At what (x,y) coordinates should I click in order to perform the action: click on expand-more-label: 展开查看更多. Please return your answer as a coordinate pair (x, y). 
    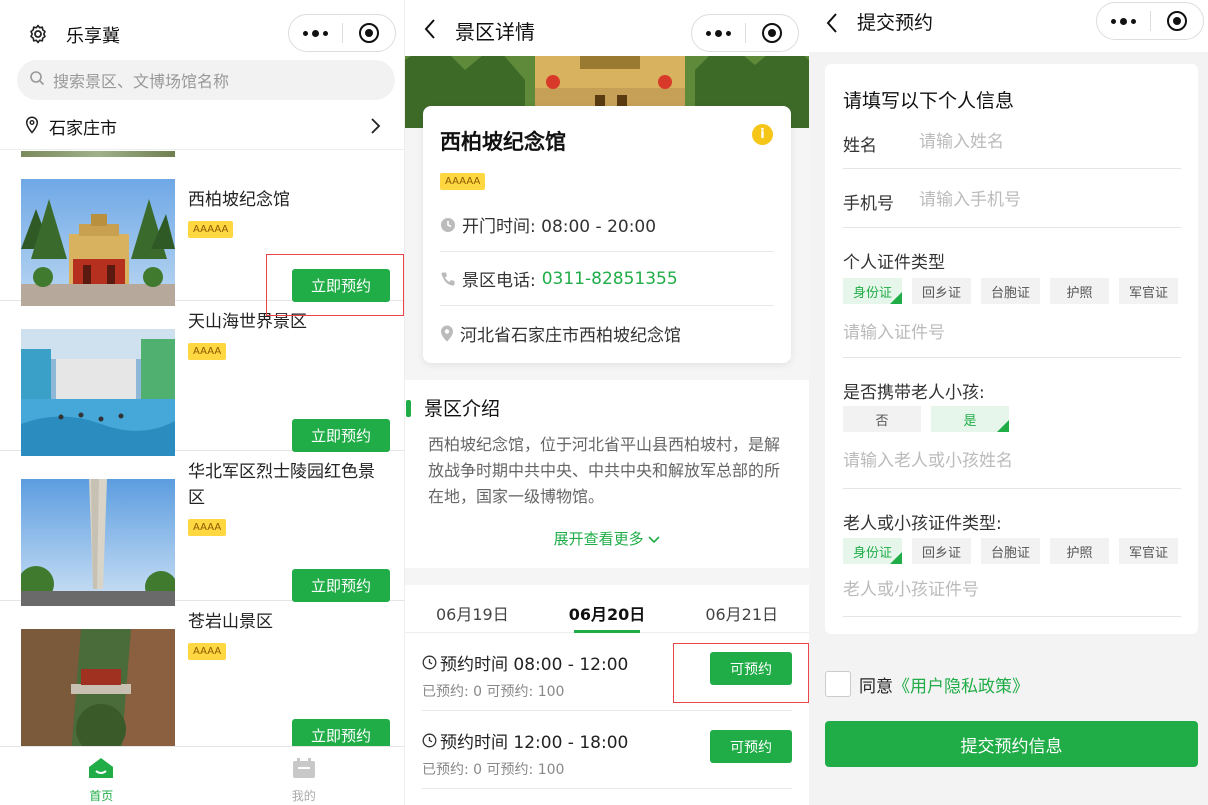
    Looking at the image, I should click on (598, 539).